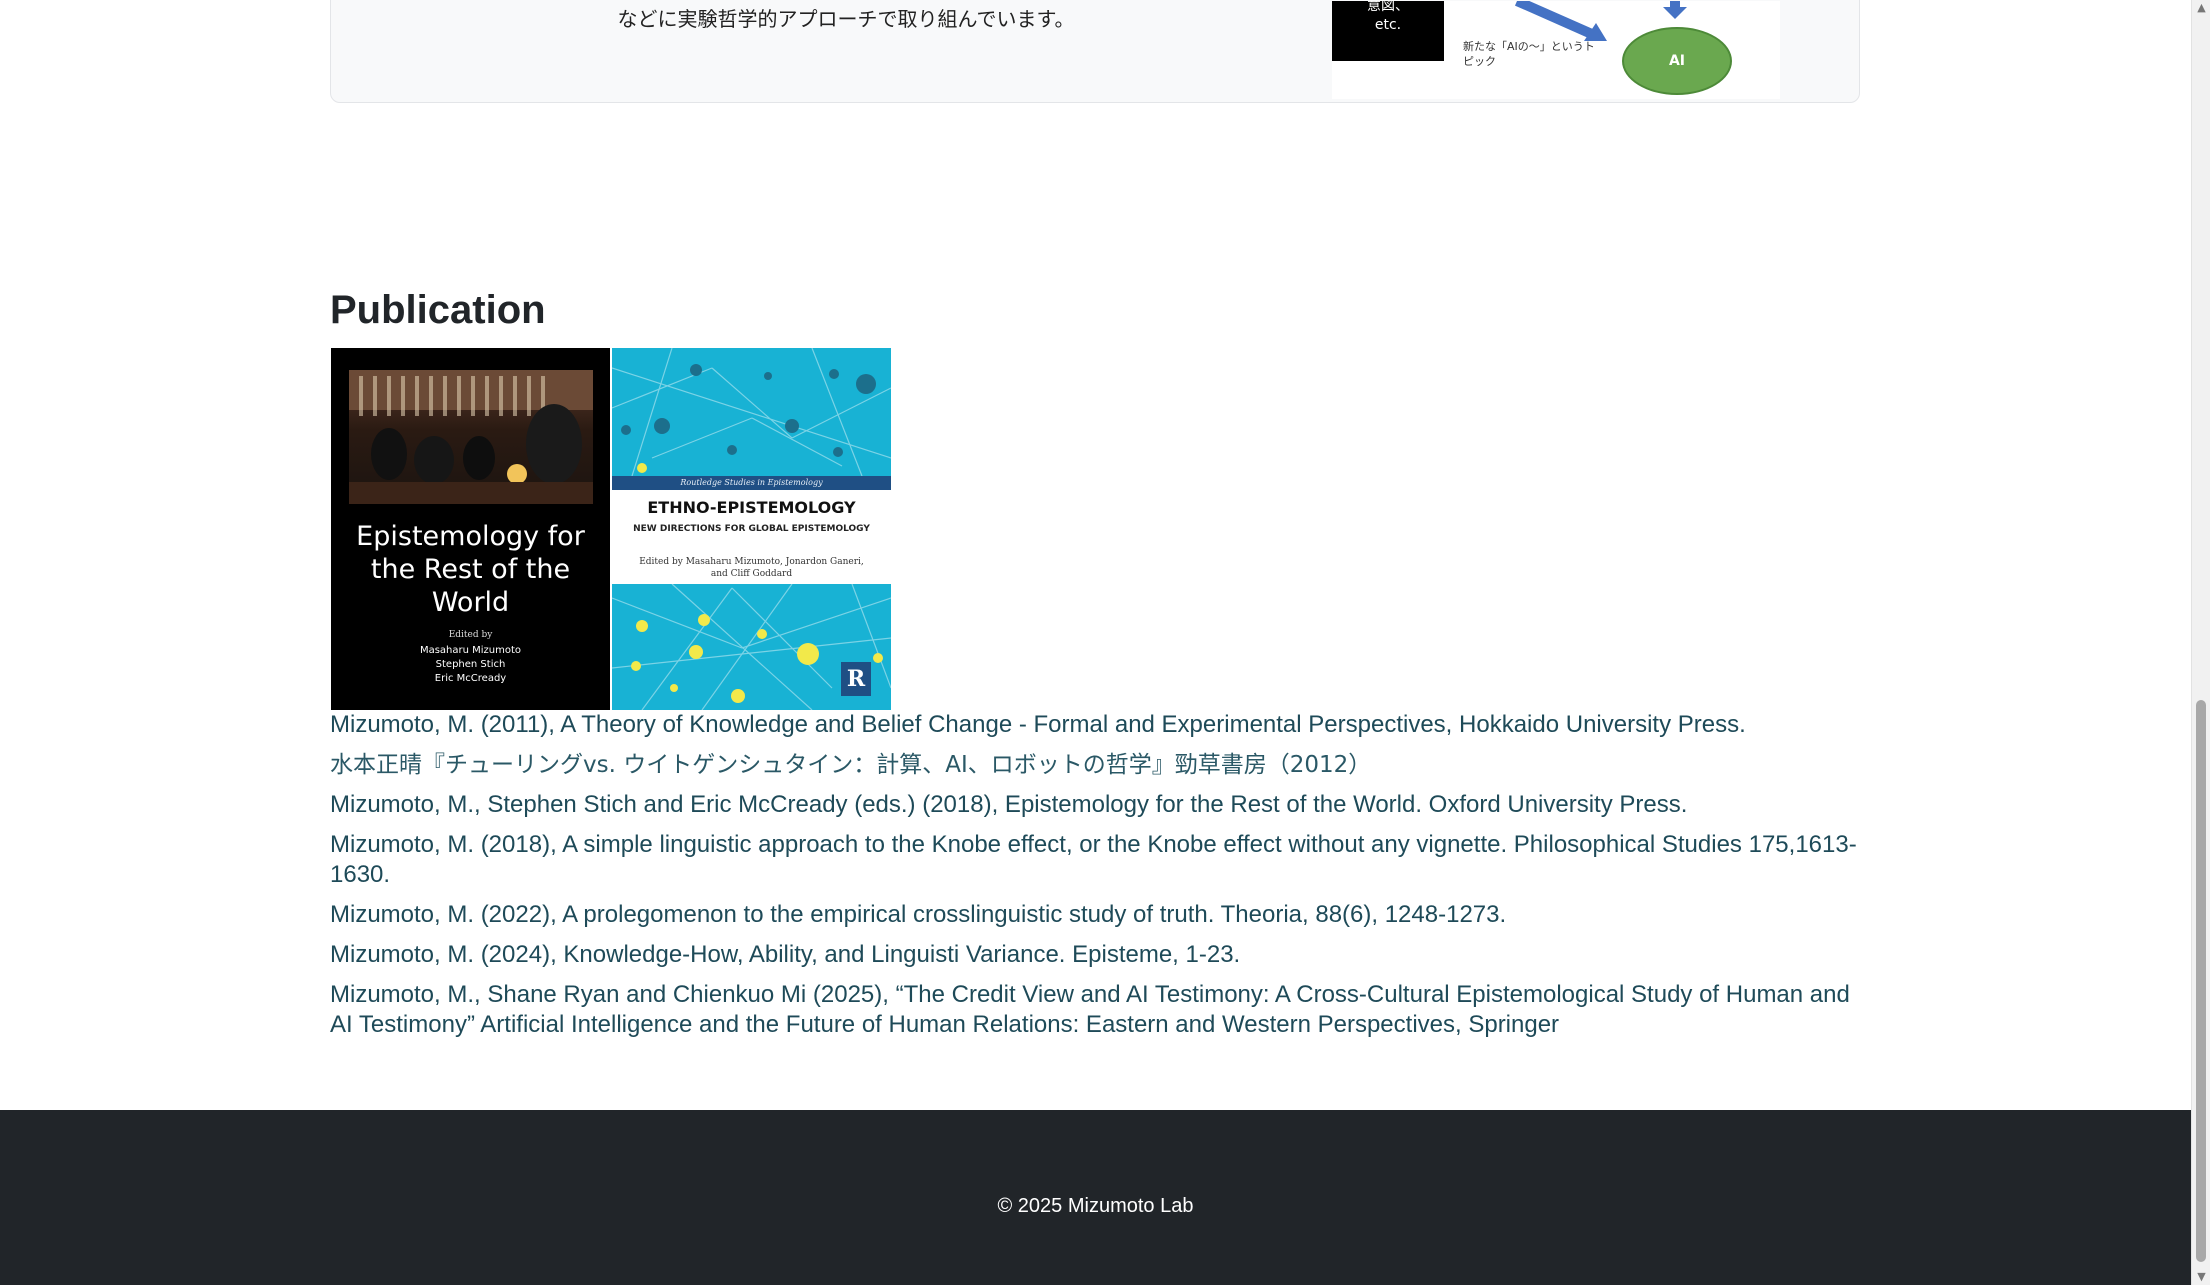 The image size is (2210, 1285). I want to click on vertical-scrollbar: ▲ ▼, so click(2200, 642).